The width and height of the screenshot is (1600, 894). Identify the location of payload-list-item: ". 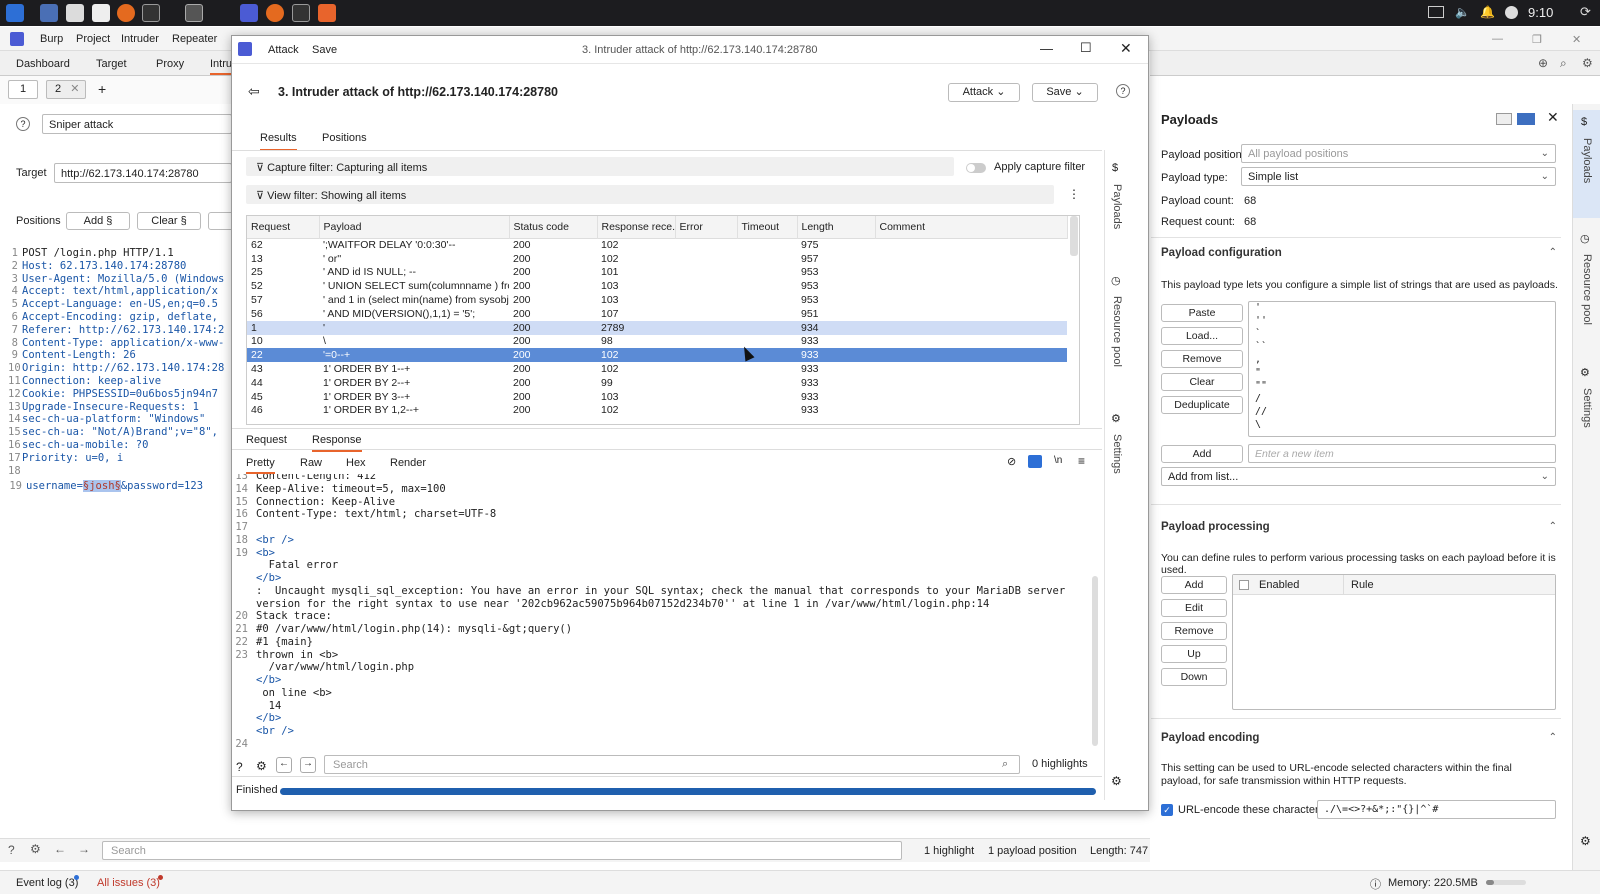
(1402, 373).